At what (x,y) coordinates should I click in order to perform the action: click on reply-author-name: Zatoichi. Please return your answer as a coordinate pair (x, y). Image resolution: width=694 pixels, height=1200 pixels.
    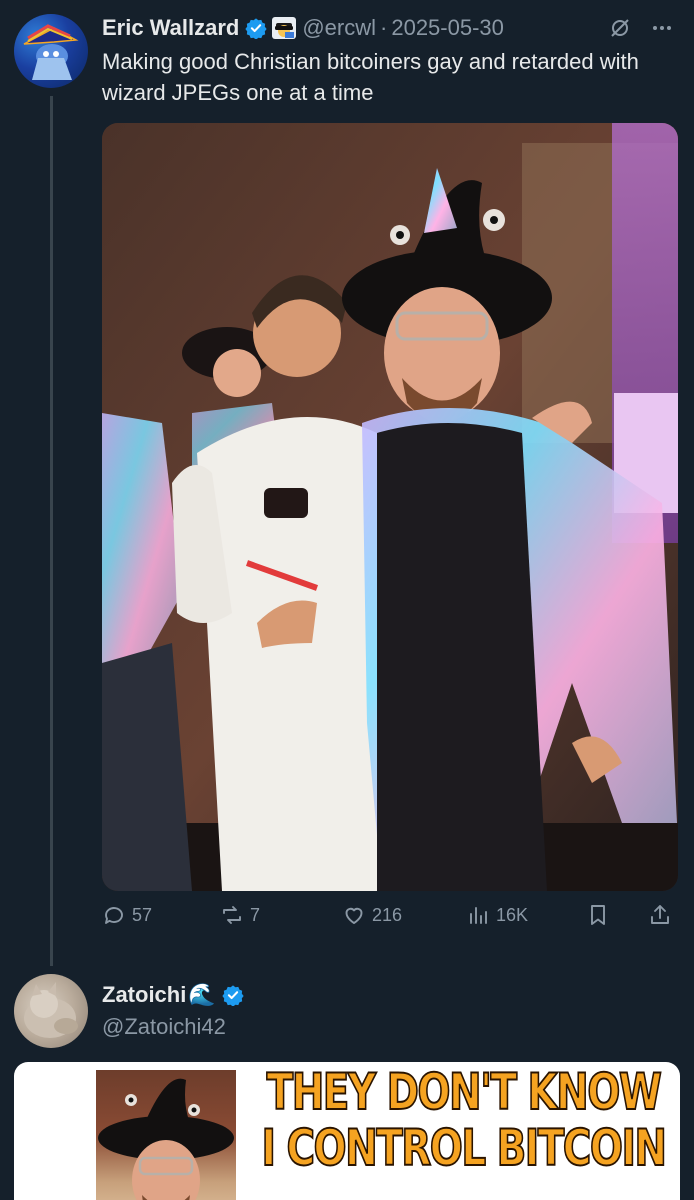
    Looking at the image, I should click on (144, 995).